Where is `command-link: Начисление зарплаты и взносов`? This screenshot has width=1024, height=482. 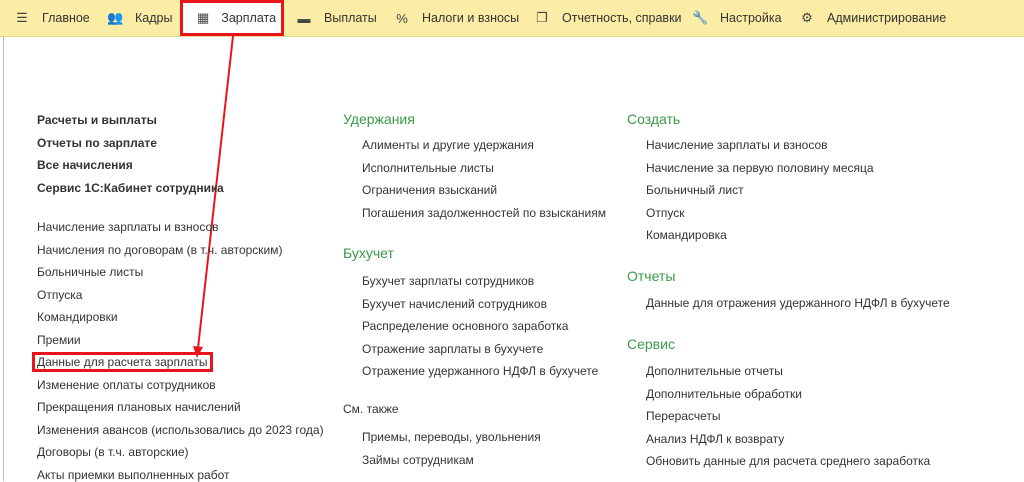
command-link: Начисление зарплаты и взносов is located at coordinates (737, 145).